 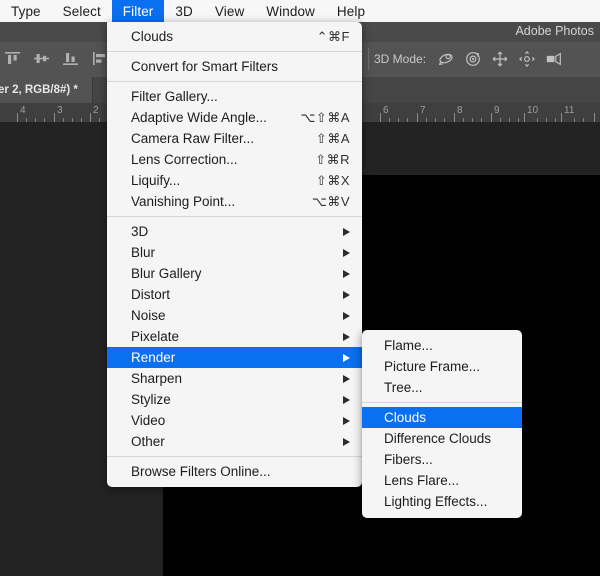 I want to click on menu-item-label: Clouds, so click(x=152, y=36).